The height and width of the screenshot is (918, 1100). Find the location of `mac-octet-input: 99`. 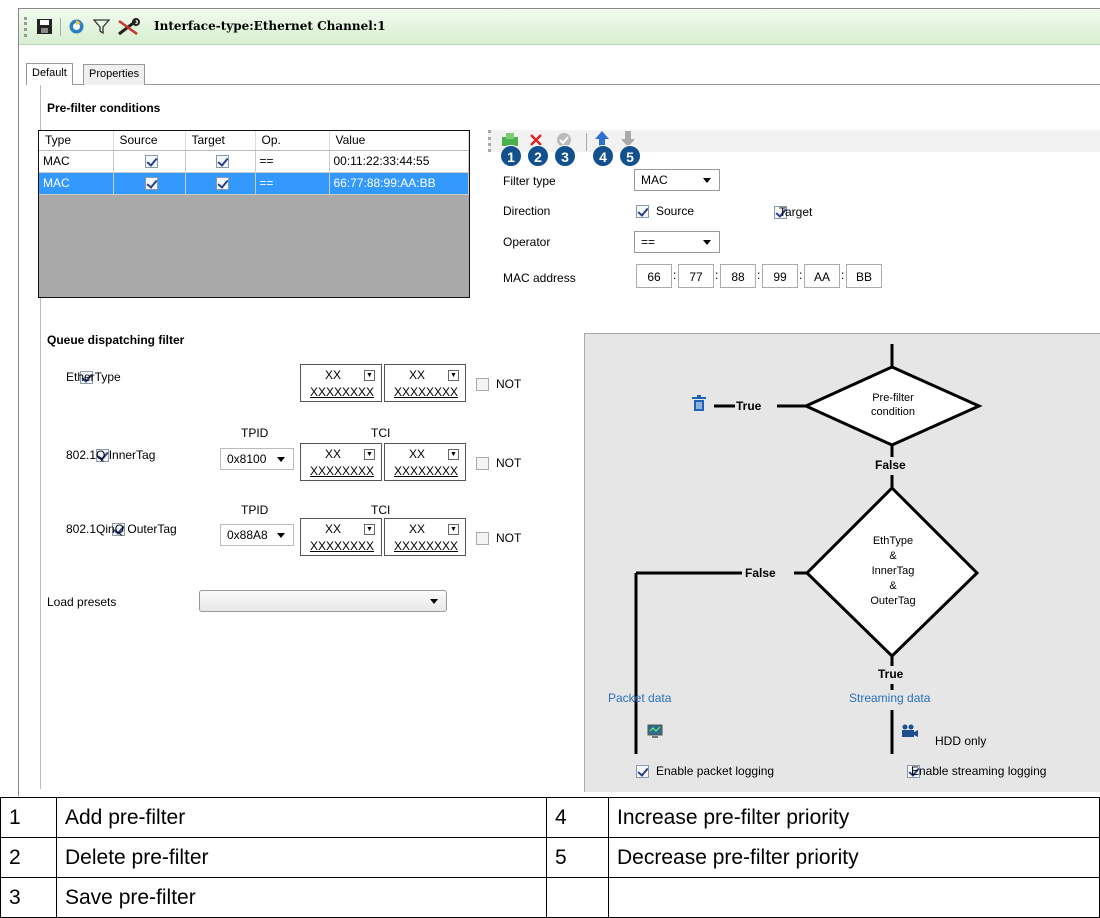

mac-octet-input: 99 is located at coordinates (780, 276).